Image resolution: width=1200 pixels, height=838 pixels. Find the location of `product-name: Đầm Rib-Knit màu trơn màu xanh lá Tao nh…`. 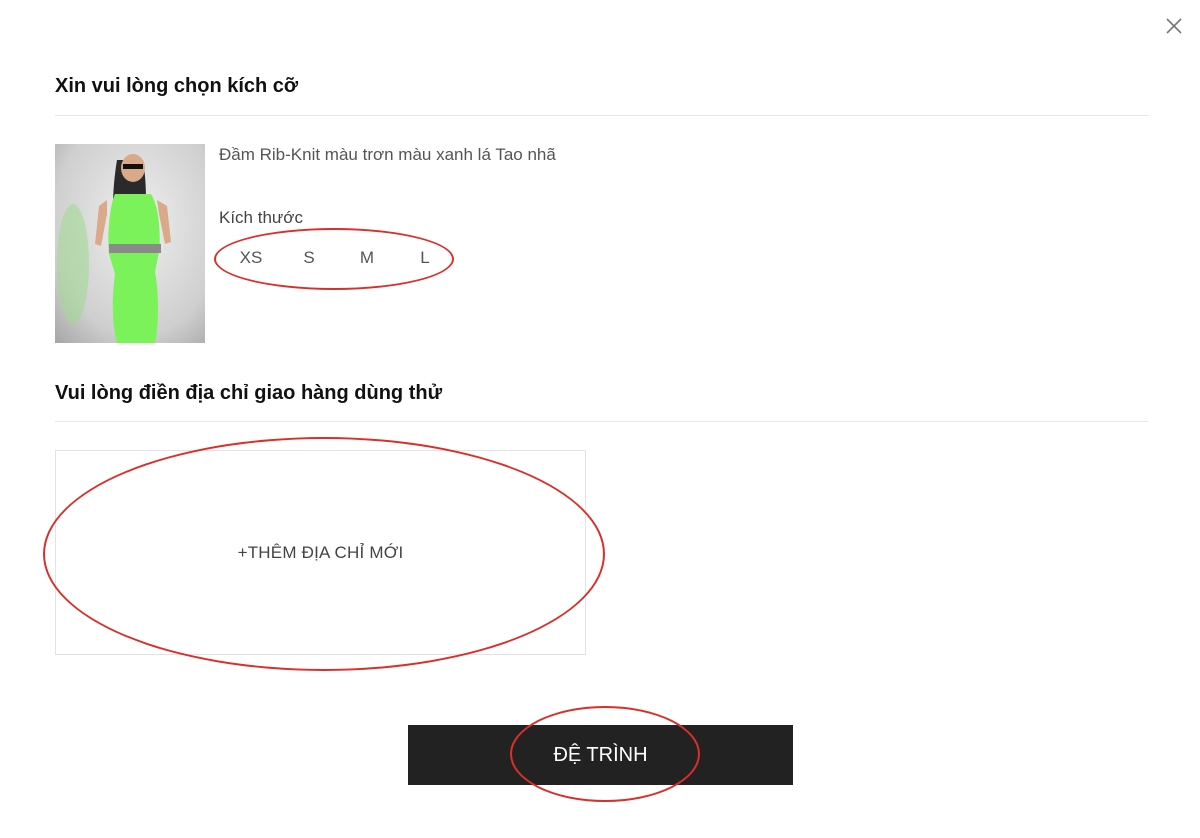

product-name: Đầm Rib-Knit màu trơn màu xanh lá Tao nh… is located at coordinates (387, 154).